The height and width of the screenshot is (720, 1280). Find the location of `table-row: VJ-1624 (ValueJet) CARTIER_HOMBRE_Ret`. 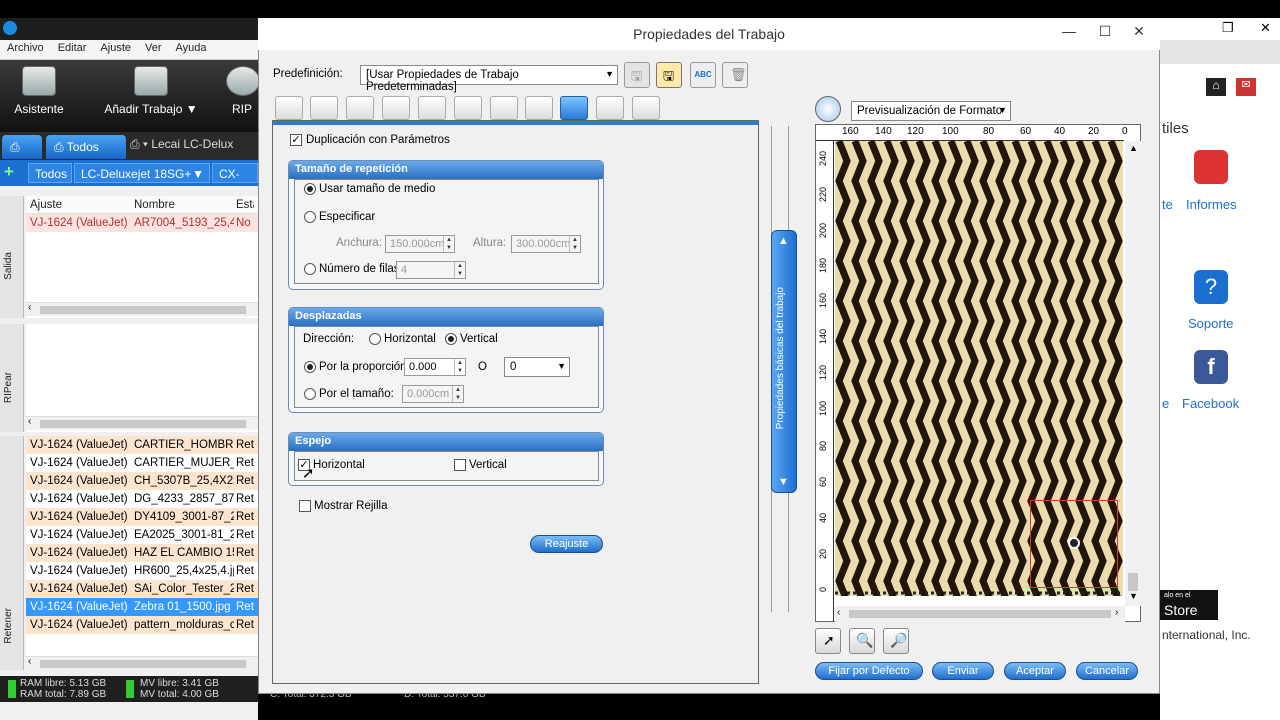

table-row: VJ-1624 (ValueJet) CARTIER_HOMBRE_Ret is located at coordinates (142, 445).